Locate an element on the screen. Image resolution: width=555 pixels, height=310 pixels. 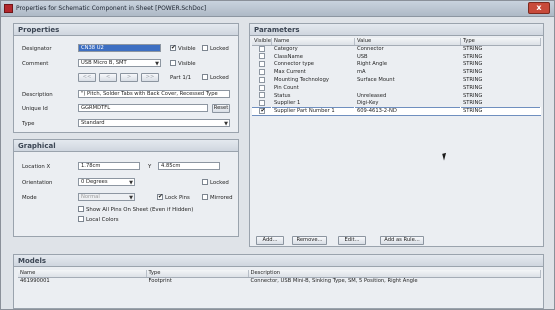
local-colors-label: Local Colors is located at coordinates (102, 220).